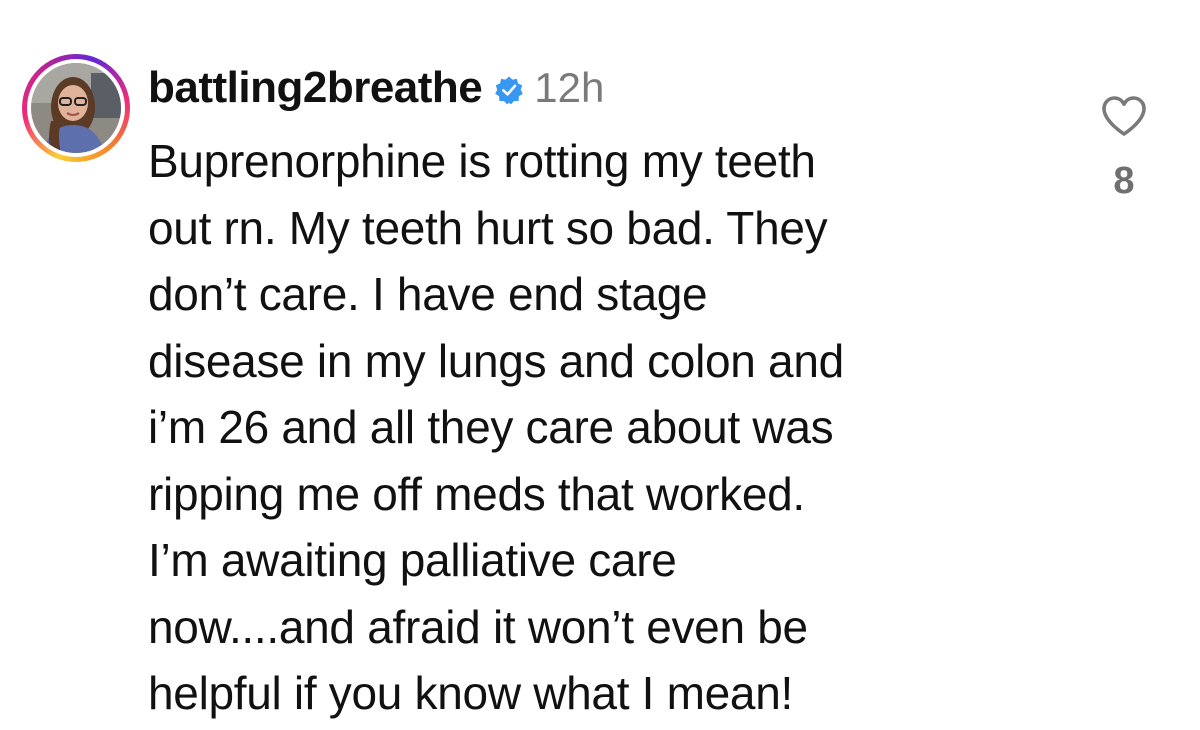 The height and width of the screenshot is (730, 1200). I want to click on comment-text-line: don’t care. I have end stage, so click(428, 294).